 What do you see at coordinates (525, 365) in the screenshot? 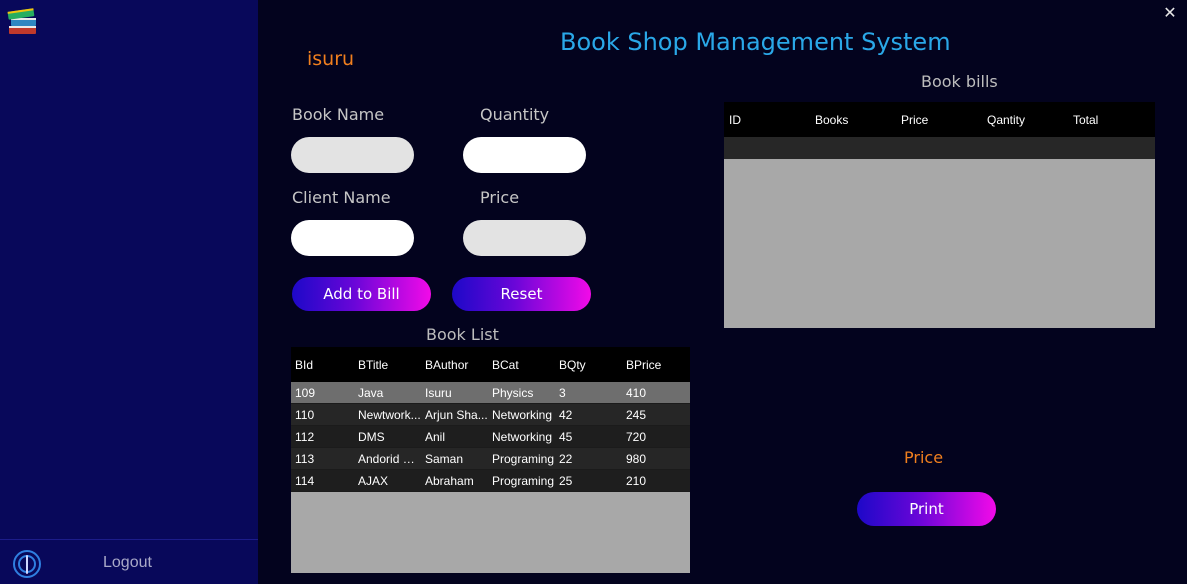
I see `column-header-bcat: BCat` at bounding box center [525, 365].